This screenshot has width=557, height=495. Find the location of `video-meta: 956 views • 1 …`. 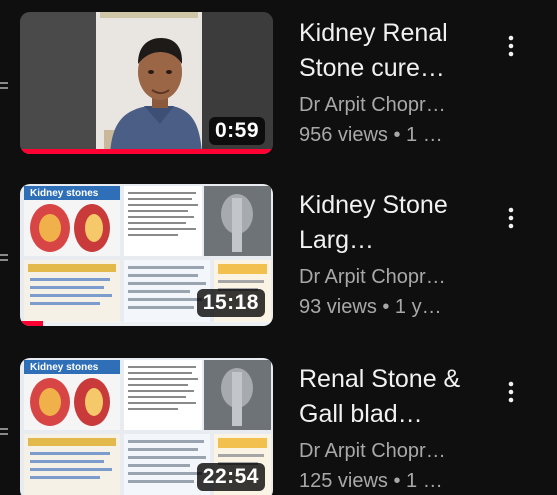

video-meta: 956 views • 1 … is located at coordinates (371, 135).